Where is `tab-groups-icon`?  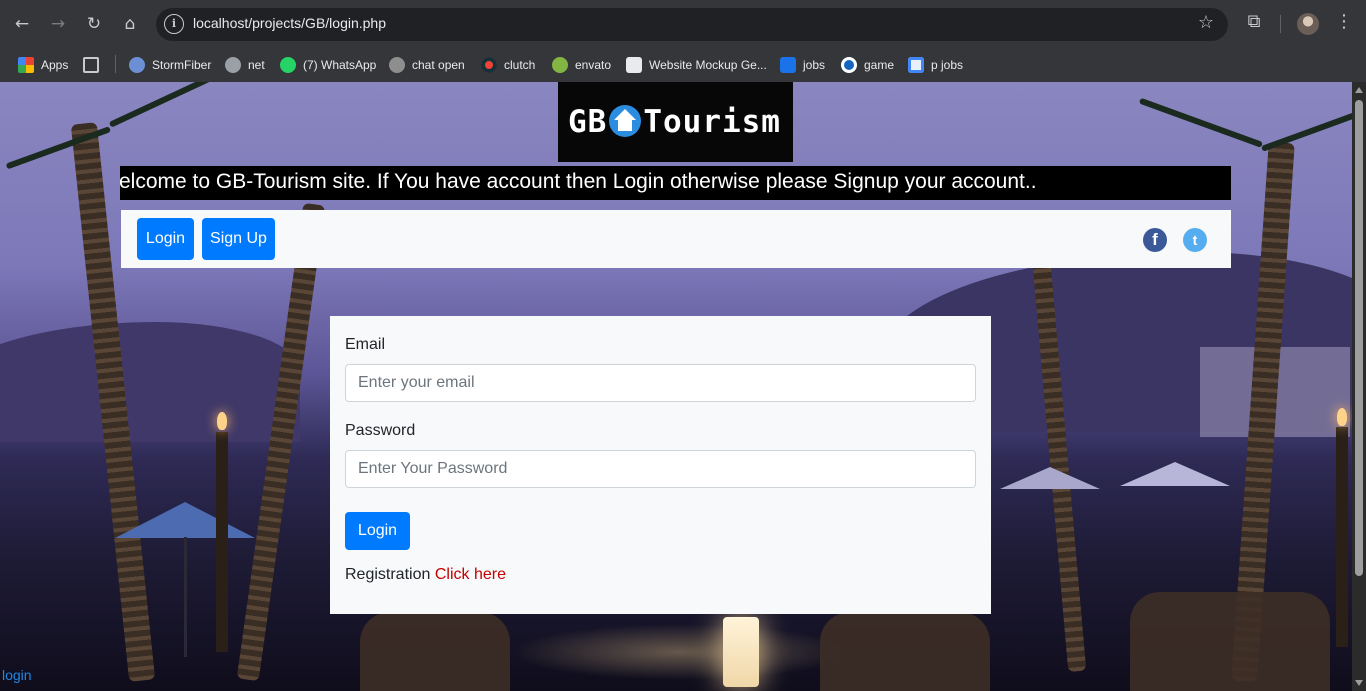 tab-groups-icon is located at coordinates (91, 65).